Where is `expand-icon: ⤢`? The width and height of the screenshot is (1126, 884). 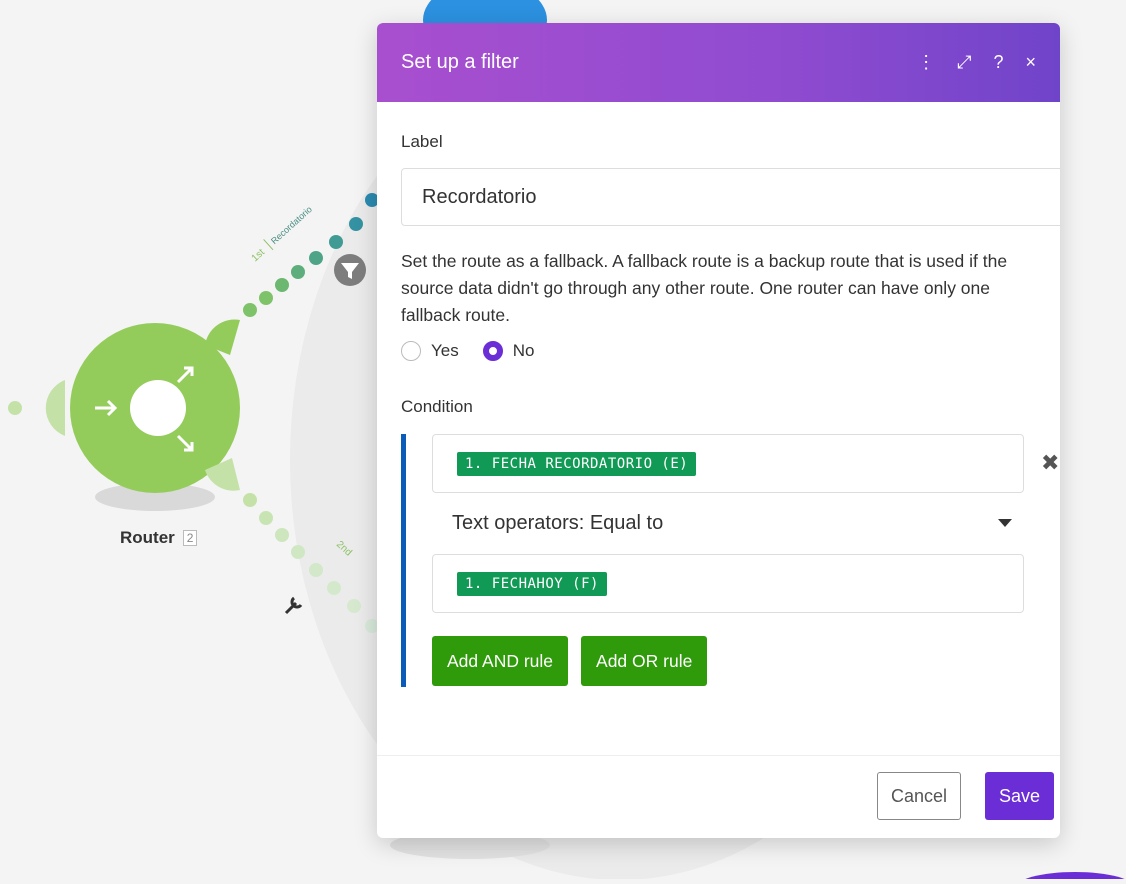
expand-icon: ⤢ is located at coordinates (964, 62).